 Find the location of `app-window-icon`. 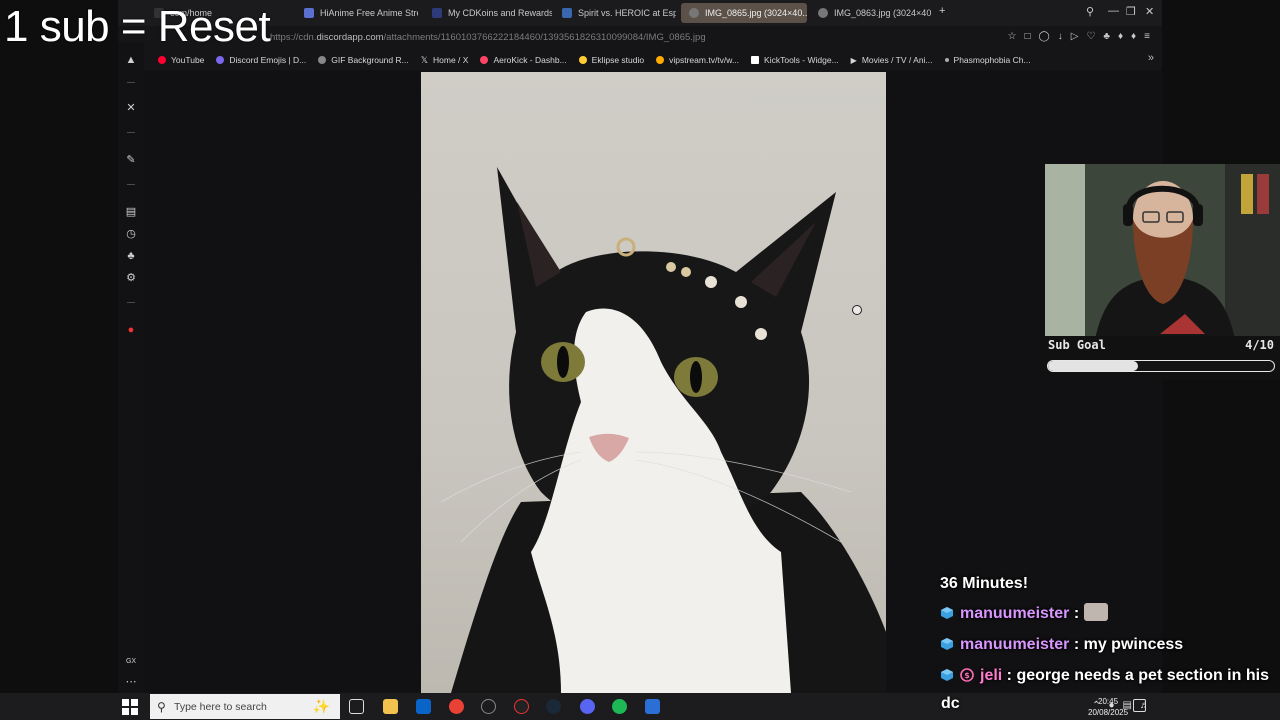

app-window-icon is located at coordinates (652, 706).